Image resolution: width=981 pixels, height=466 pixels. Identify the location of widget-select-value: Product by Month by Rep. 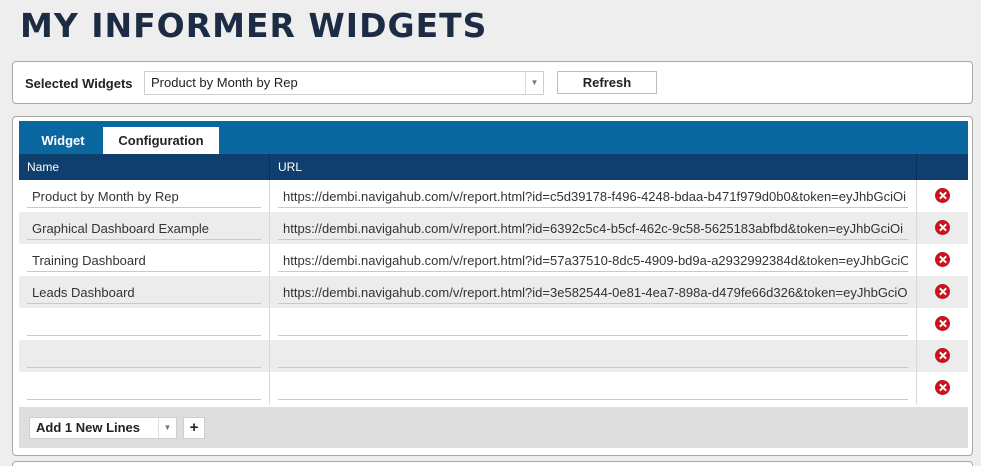
(224, 82).